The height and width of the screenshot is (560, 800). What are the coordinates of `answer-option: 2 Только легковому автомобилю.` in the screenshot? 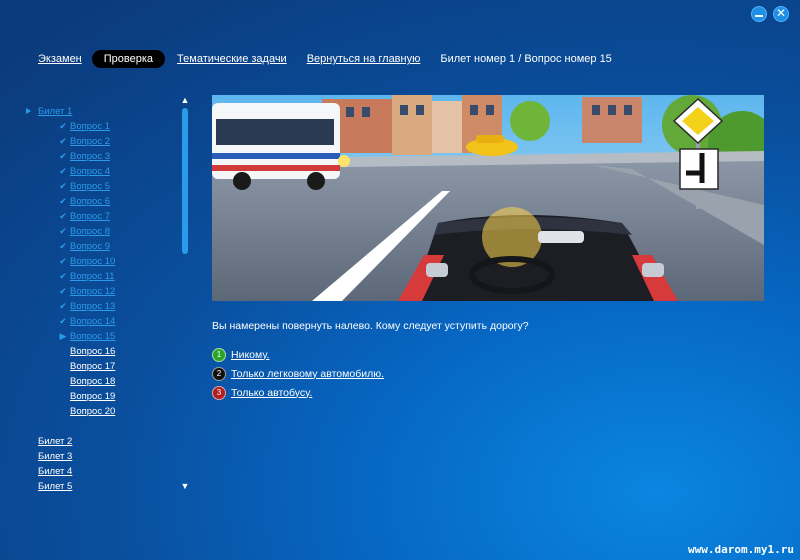 It's located at (298, 373).